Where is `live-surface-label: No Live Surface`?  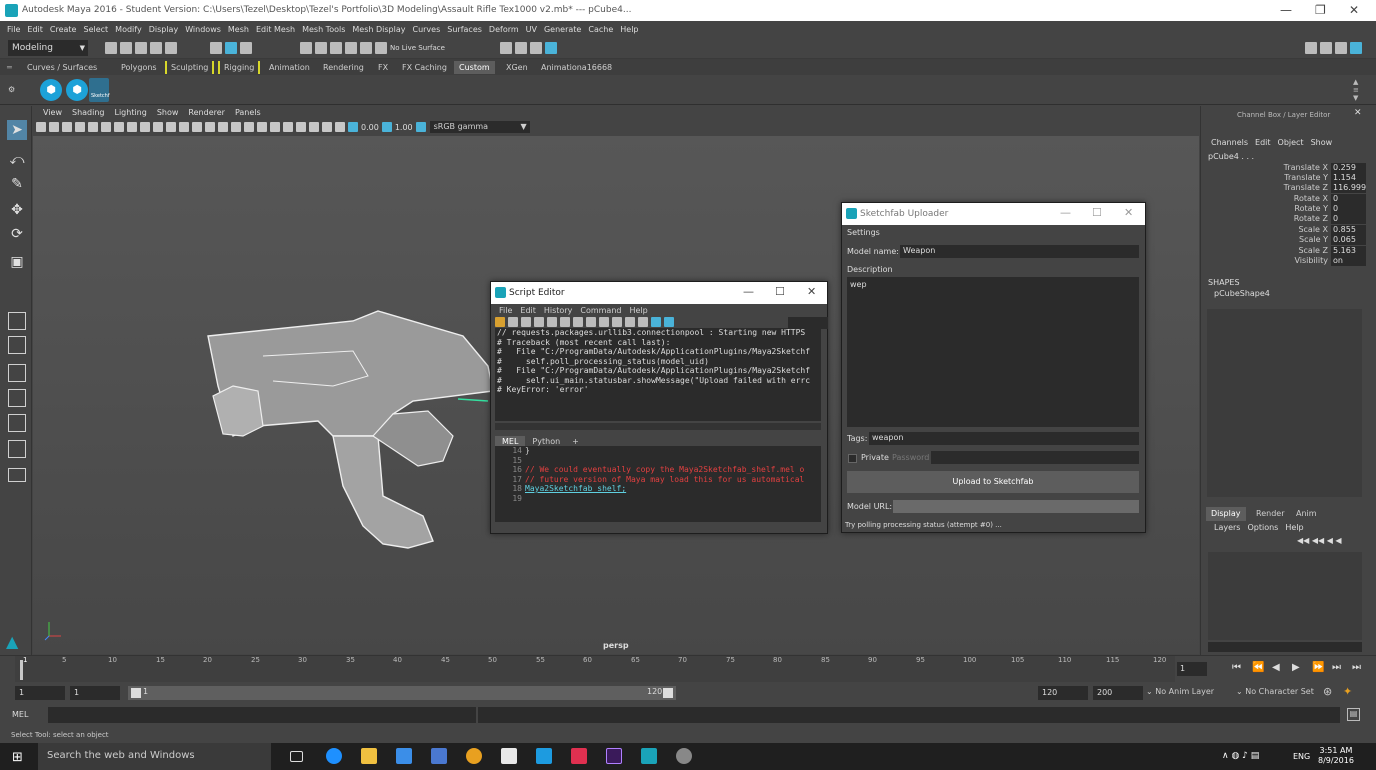 live-surface-label: No Live Surface is located at coordinates (417, 48).